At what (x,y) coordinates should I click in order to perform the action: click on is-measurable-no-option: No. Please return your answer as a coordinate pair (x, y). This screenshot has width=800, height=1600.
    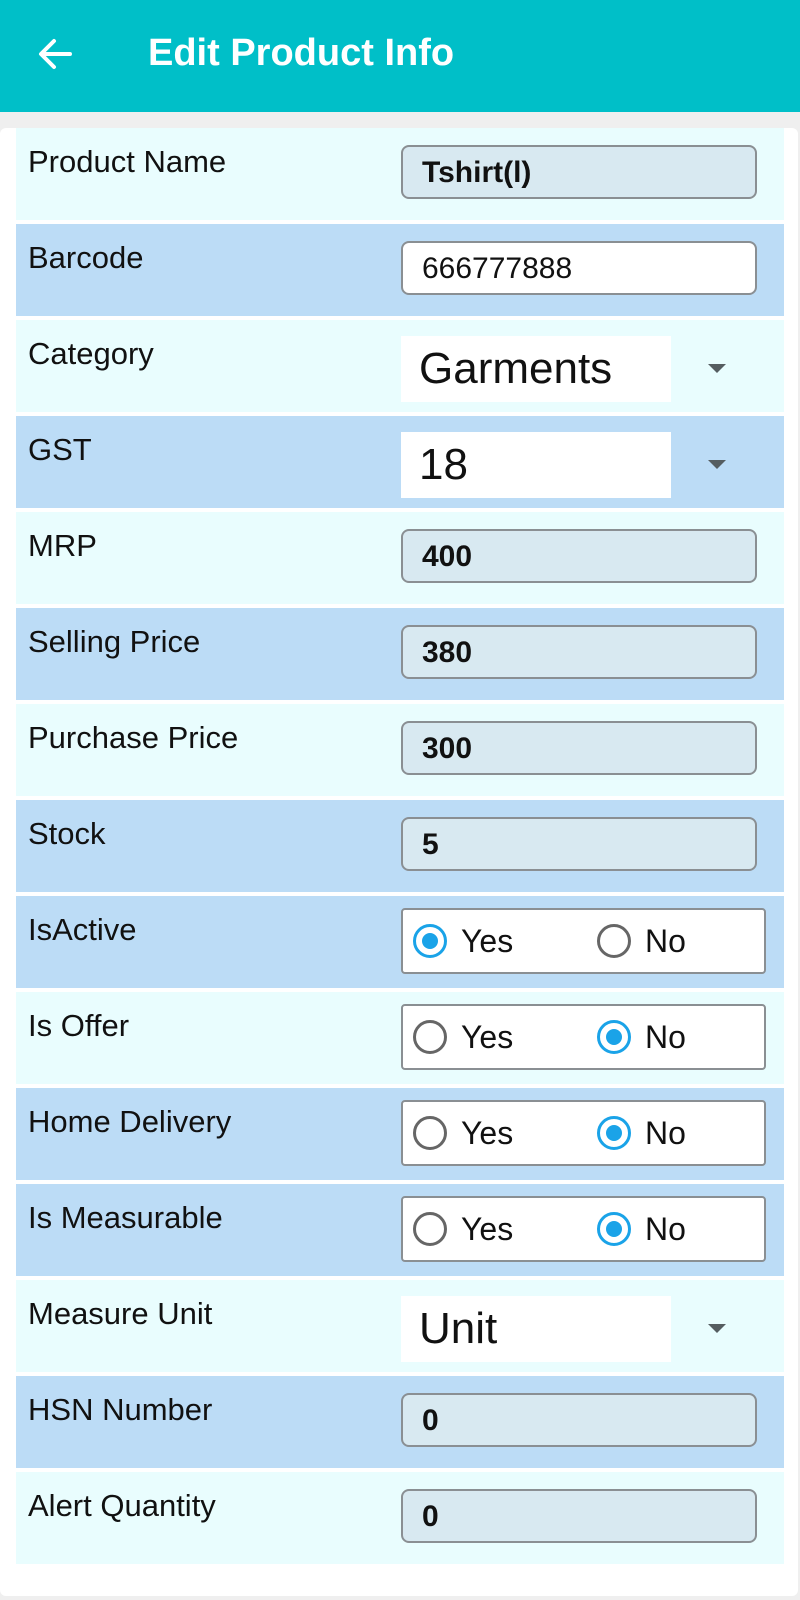
    Looking at the image, I should click on (641, 1229).